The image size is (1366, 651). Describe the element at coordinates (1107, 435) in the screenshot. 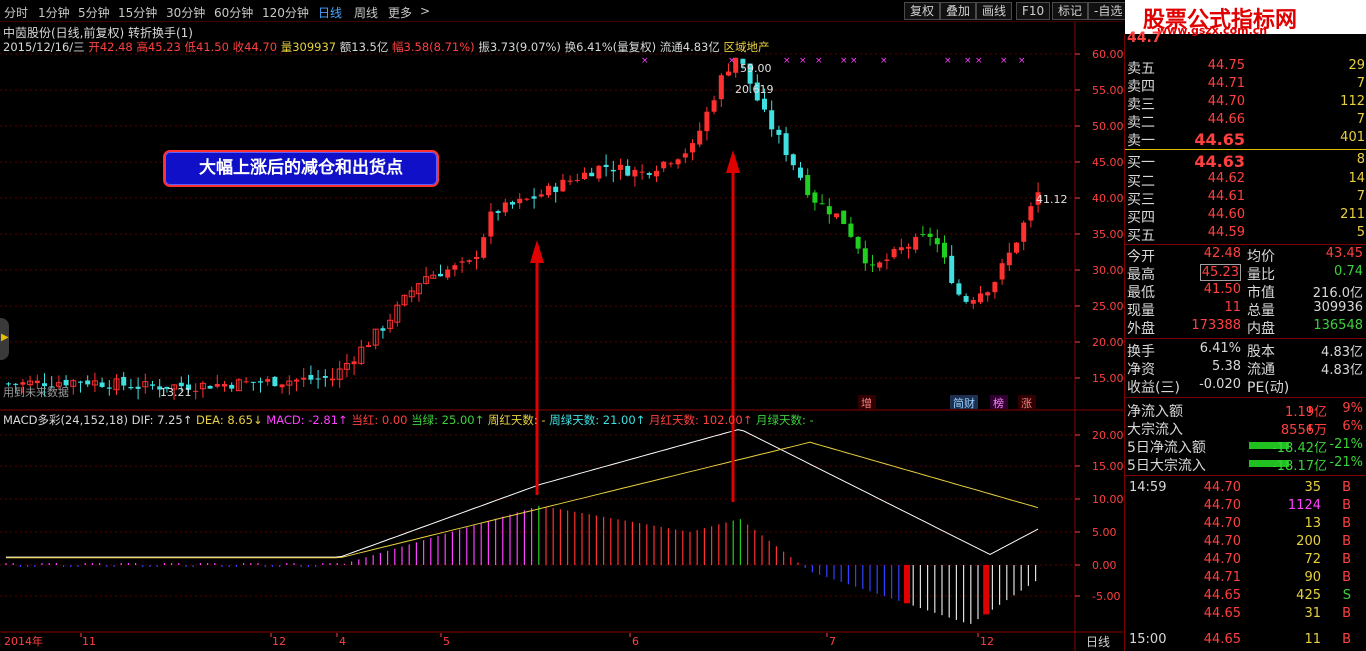

I see `macd-tick: 20.00` at that location.